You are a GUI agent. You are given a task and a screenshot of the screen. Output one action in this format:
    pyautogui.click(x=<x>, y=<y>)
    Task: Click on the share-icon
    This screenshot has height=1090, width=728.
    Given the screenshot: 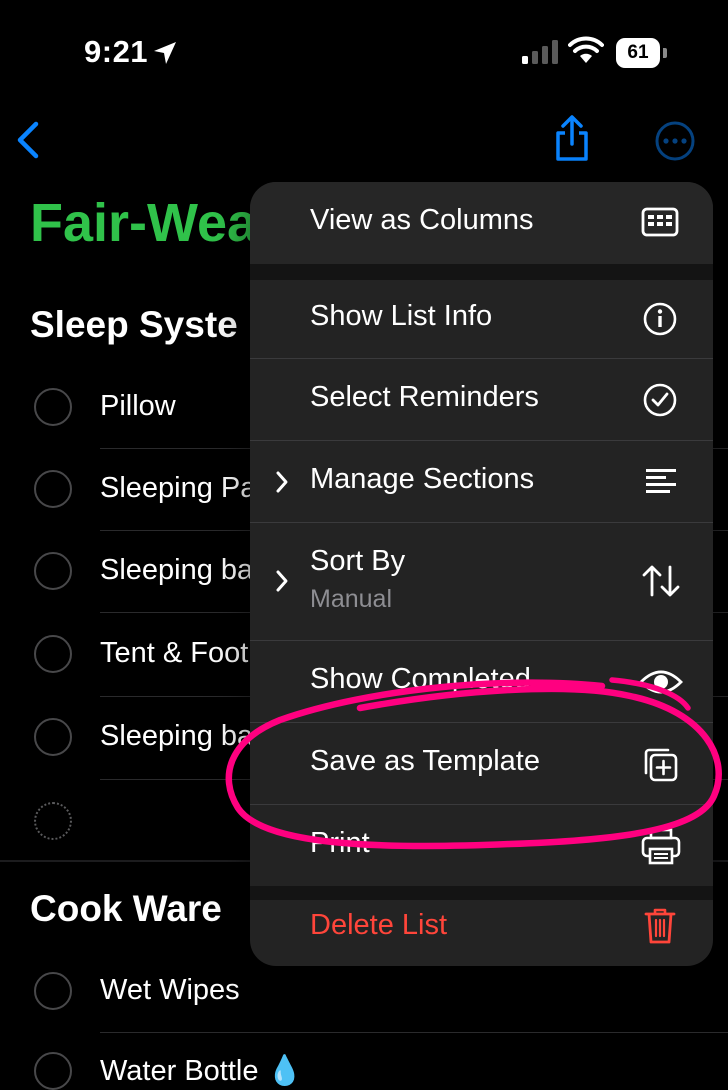 What is the action you would take?
    pyautogui.click(x=572, y=138)
    